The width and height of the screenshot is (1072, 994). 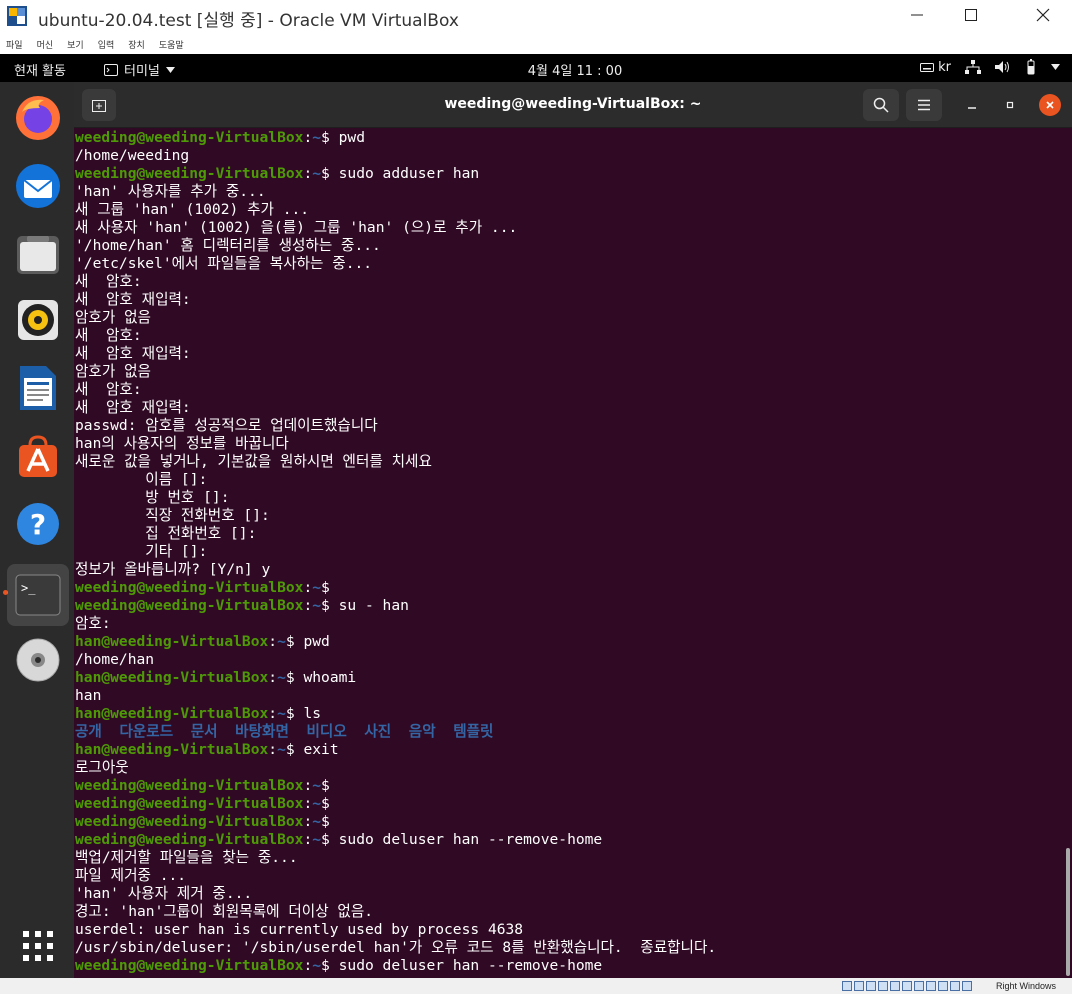 I want to click on window-maximize-button, so click(x=971, y=15).